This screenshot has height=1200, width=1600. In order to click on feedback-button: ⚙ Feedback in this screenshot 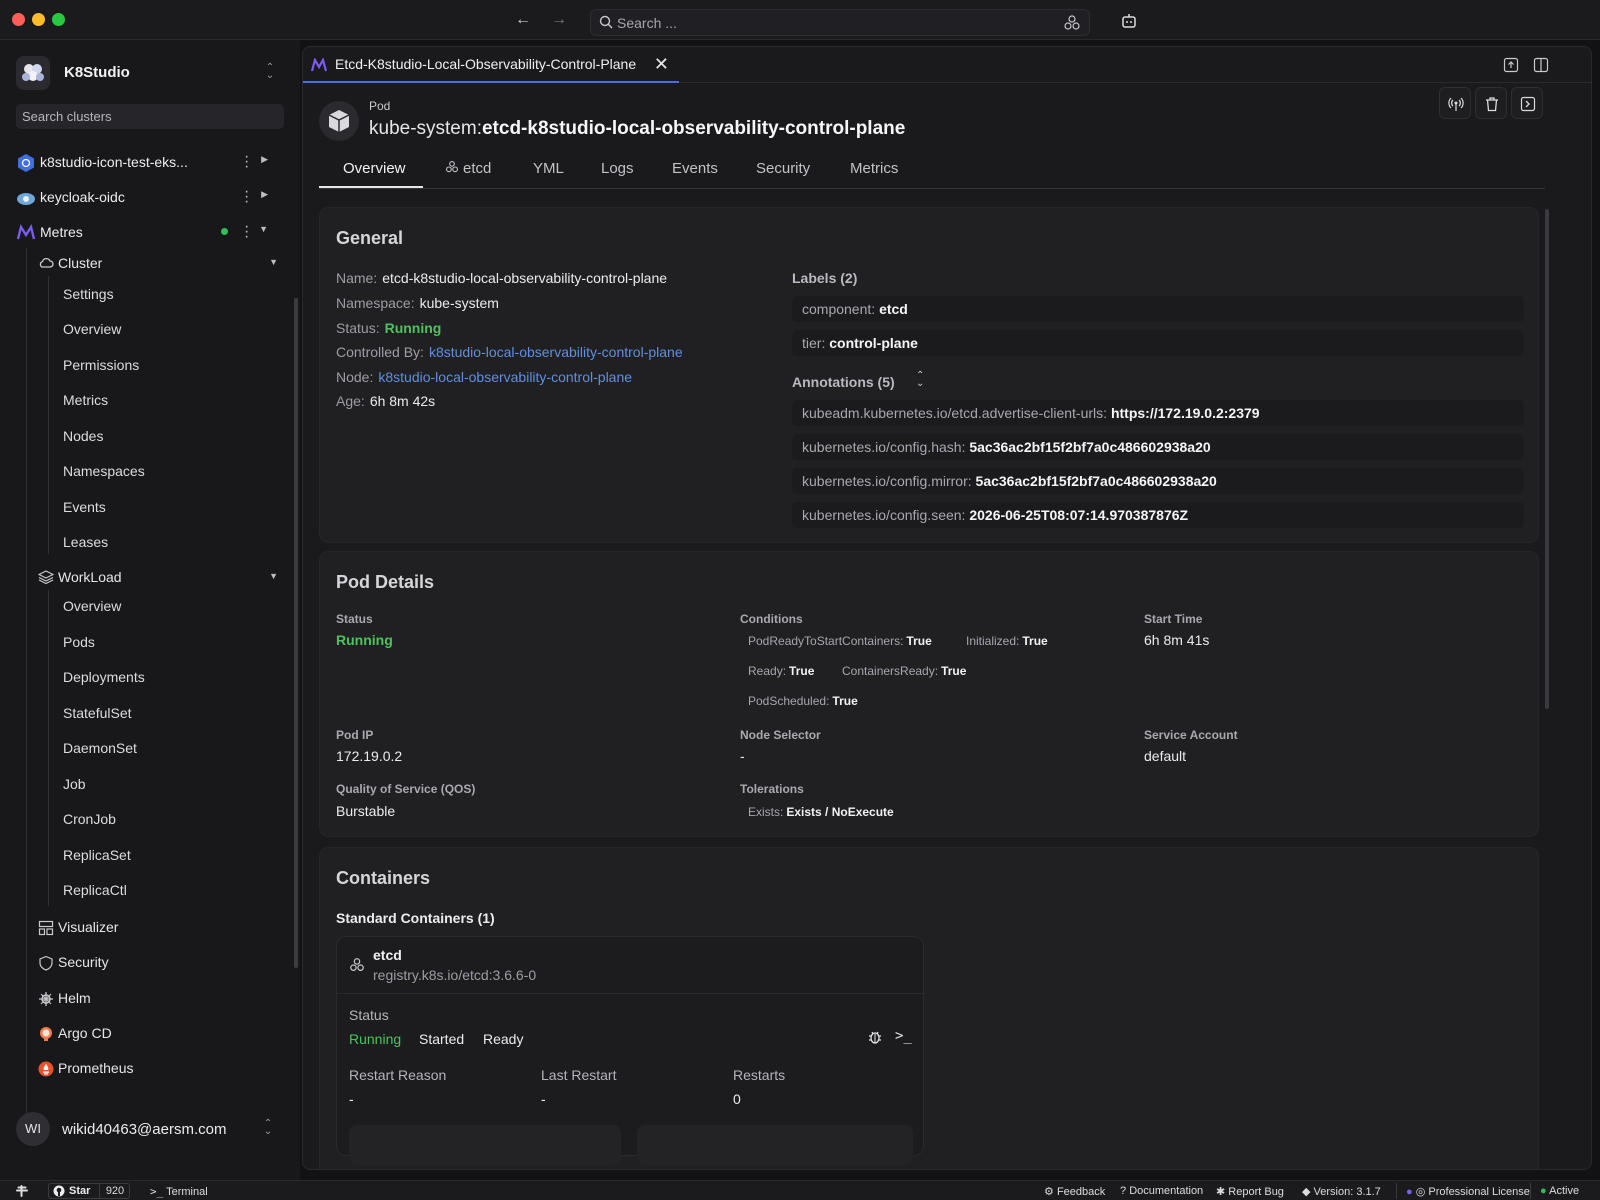, I will do `click(1074, 1191)`.